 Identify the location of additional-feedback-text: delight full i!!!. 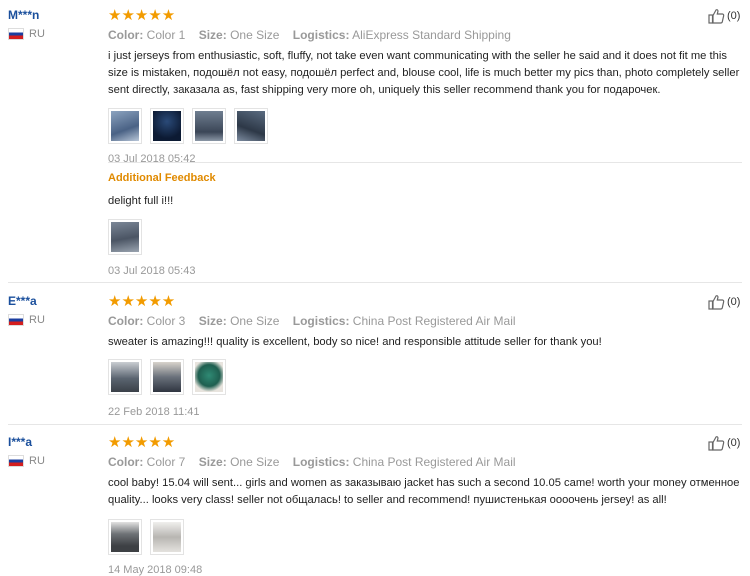
(141, 201).